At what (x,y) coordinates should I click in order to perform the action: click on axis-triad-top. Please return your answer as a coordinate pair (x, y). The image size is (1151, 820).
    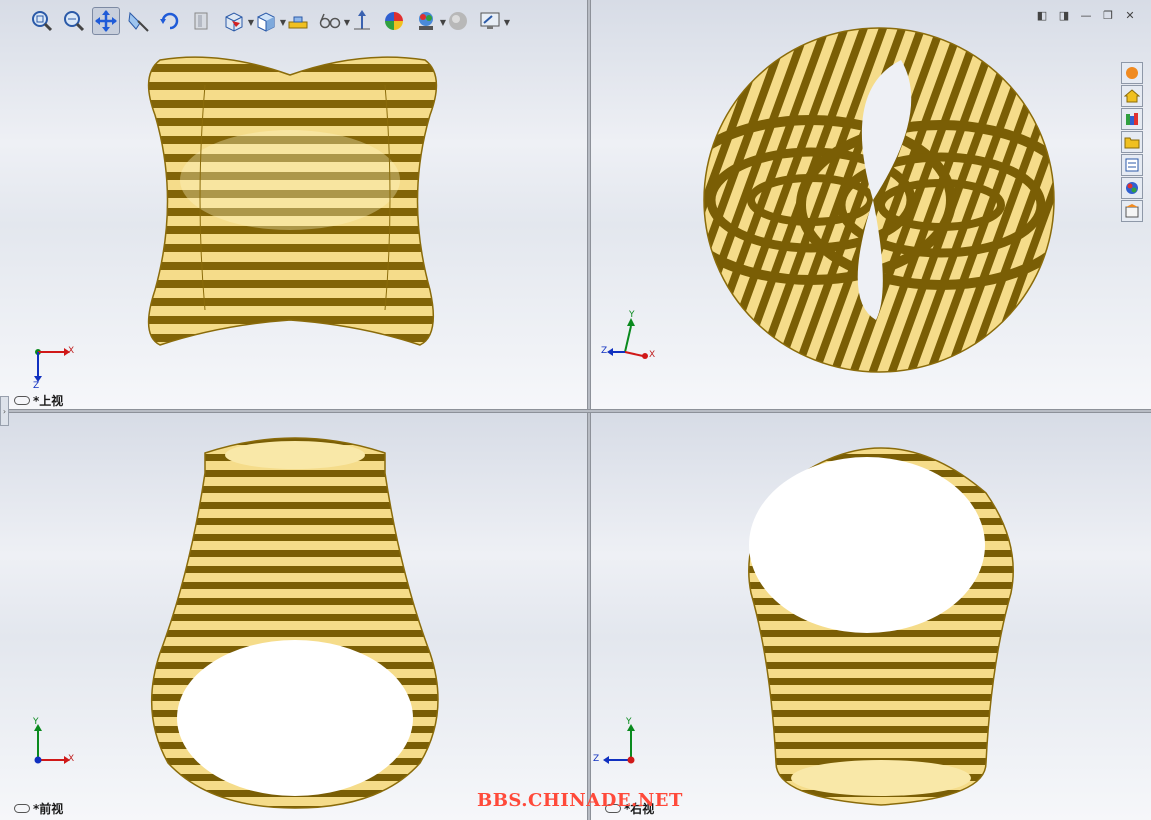
    Looking at the image, I should click on (52, 365).